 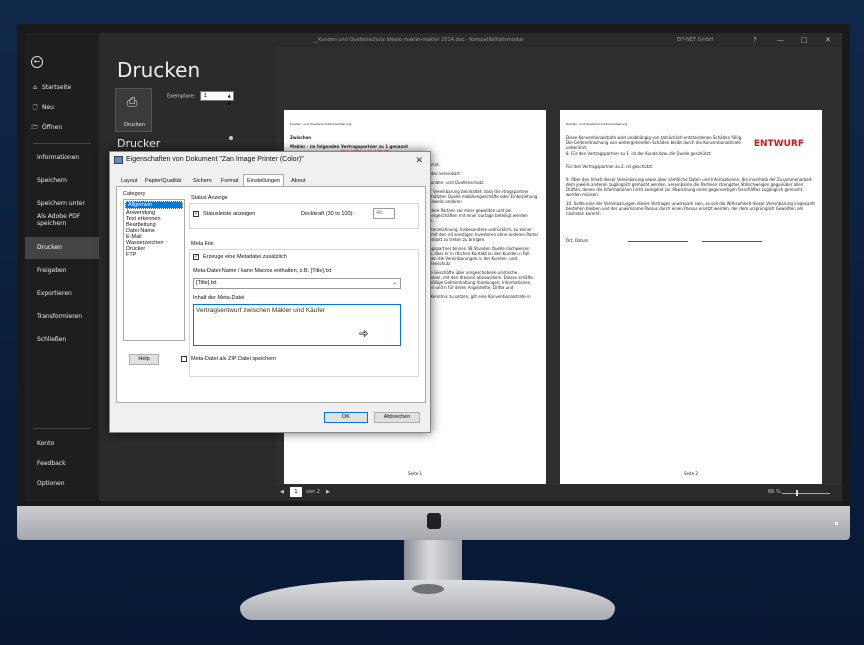 What do you see at coordinates (327, 214) in the screenshot?
I see `opacity-label: Deckkraft (30 to 100):` at bounding box center [327, 214].